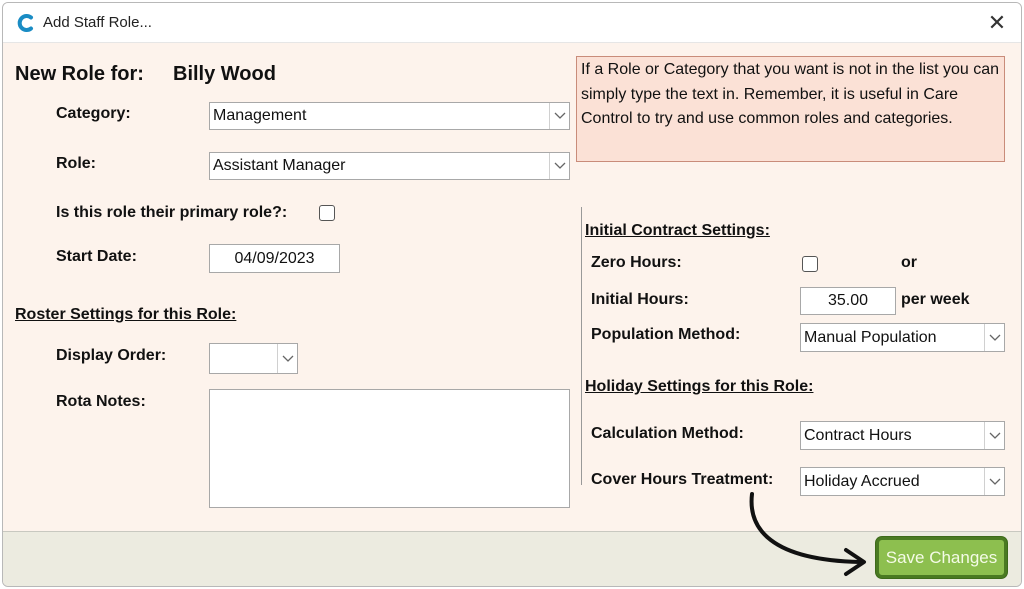  What do you see at coordinates (666, 334) in the screenshot?
I see `population-method-label: Population Method:` at bounding box center [666, 334].